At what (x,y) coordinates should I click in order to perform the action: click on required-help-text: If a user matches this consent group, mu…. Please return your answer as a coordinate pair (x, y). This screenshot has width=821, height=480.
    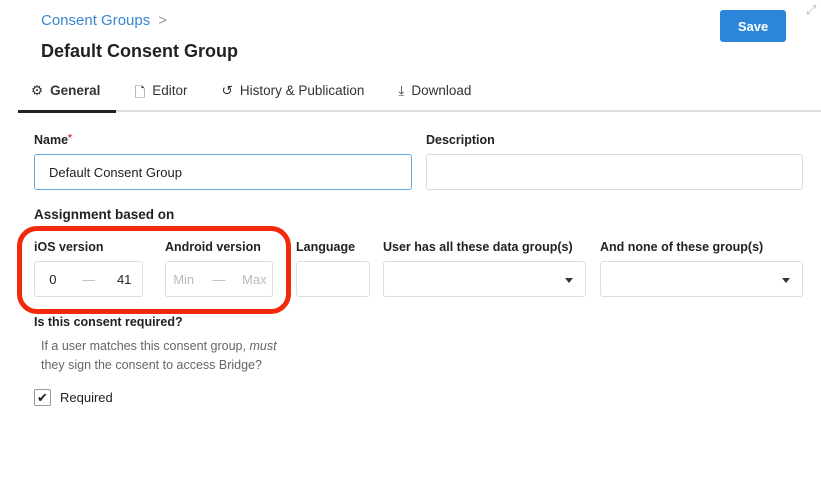
    Looking at the image, I should click on (159, 355).